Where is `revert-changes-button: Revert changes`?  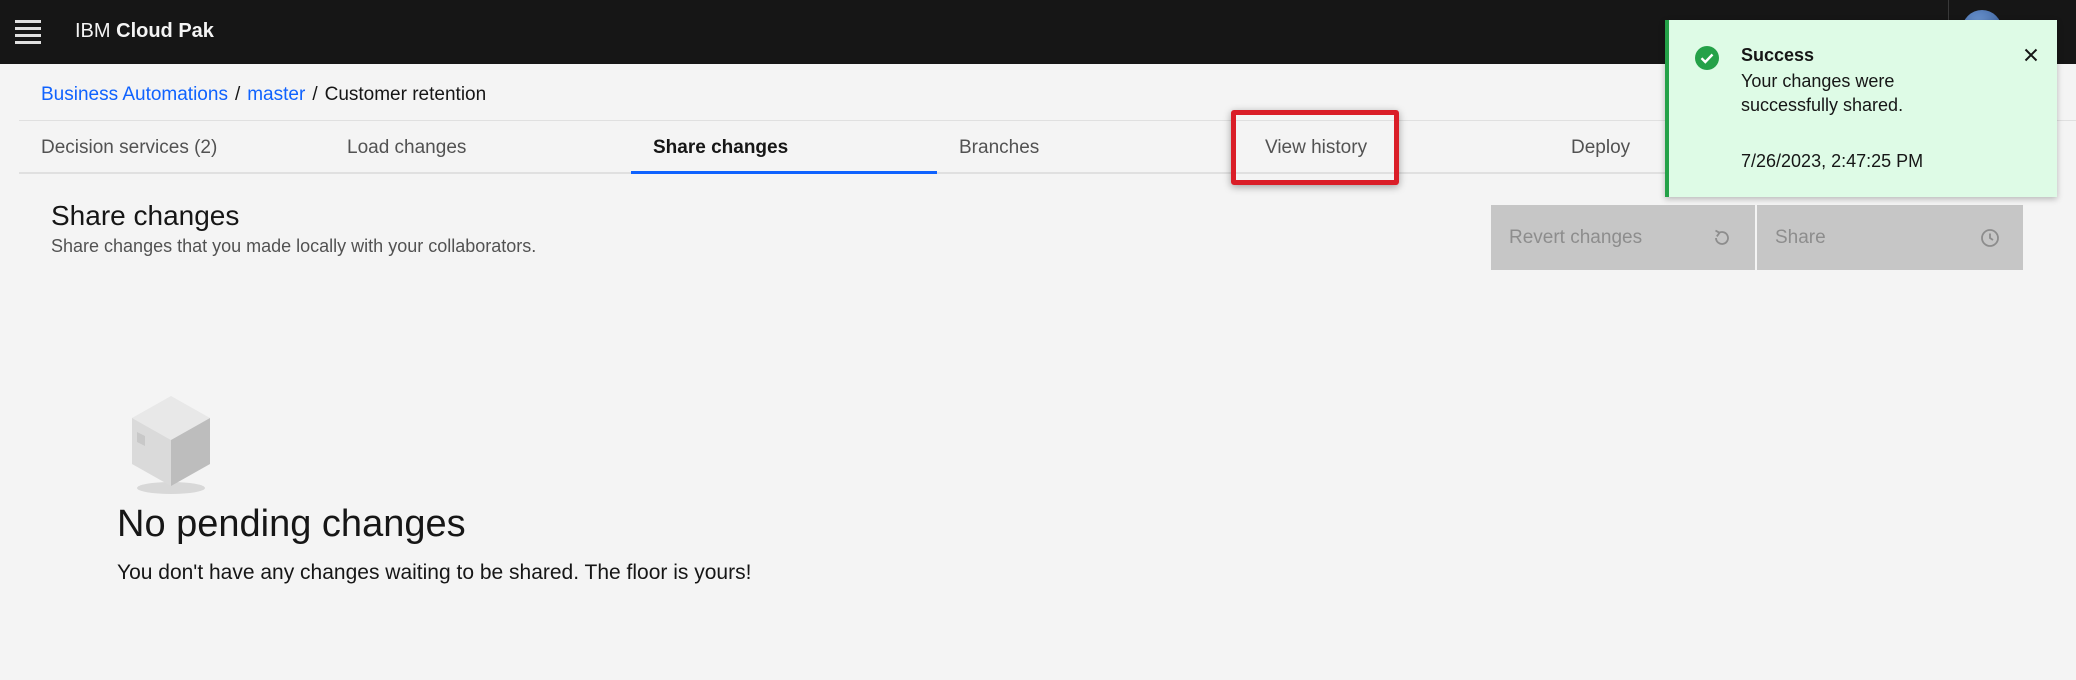
revert-changes-button: Revert changes is located at coordinates (1623, 237).